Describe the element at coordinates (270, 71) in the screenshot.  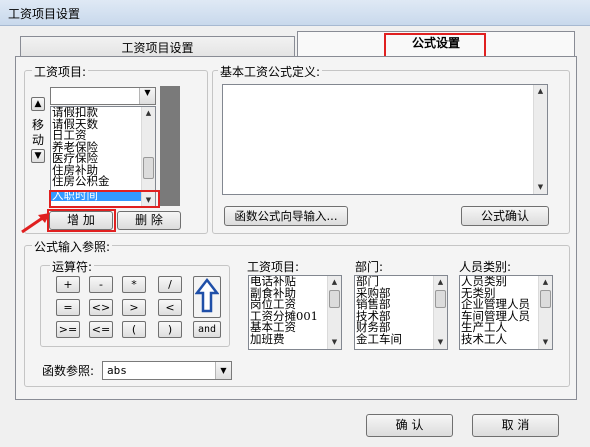
I see `formula-legend: 基本工资公式定义:` at that location.